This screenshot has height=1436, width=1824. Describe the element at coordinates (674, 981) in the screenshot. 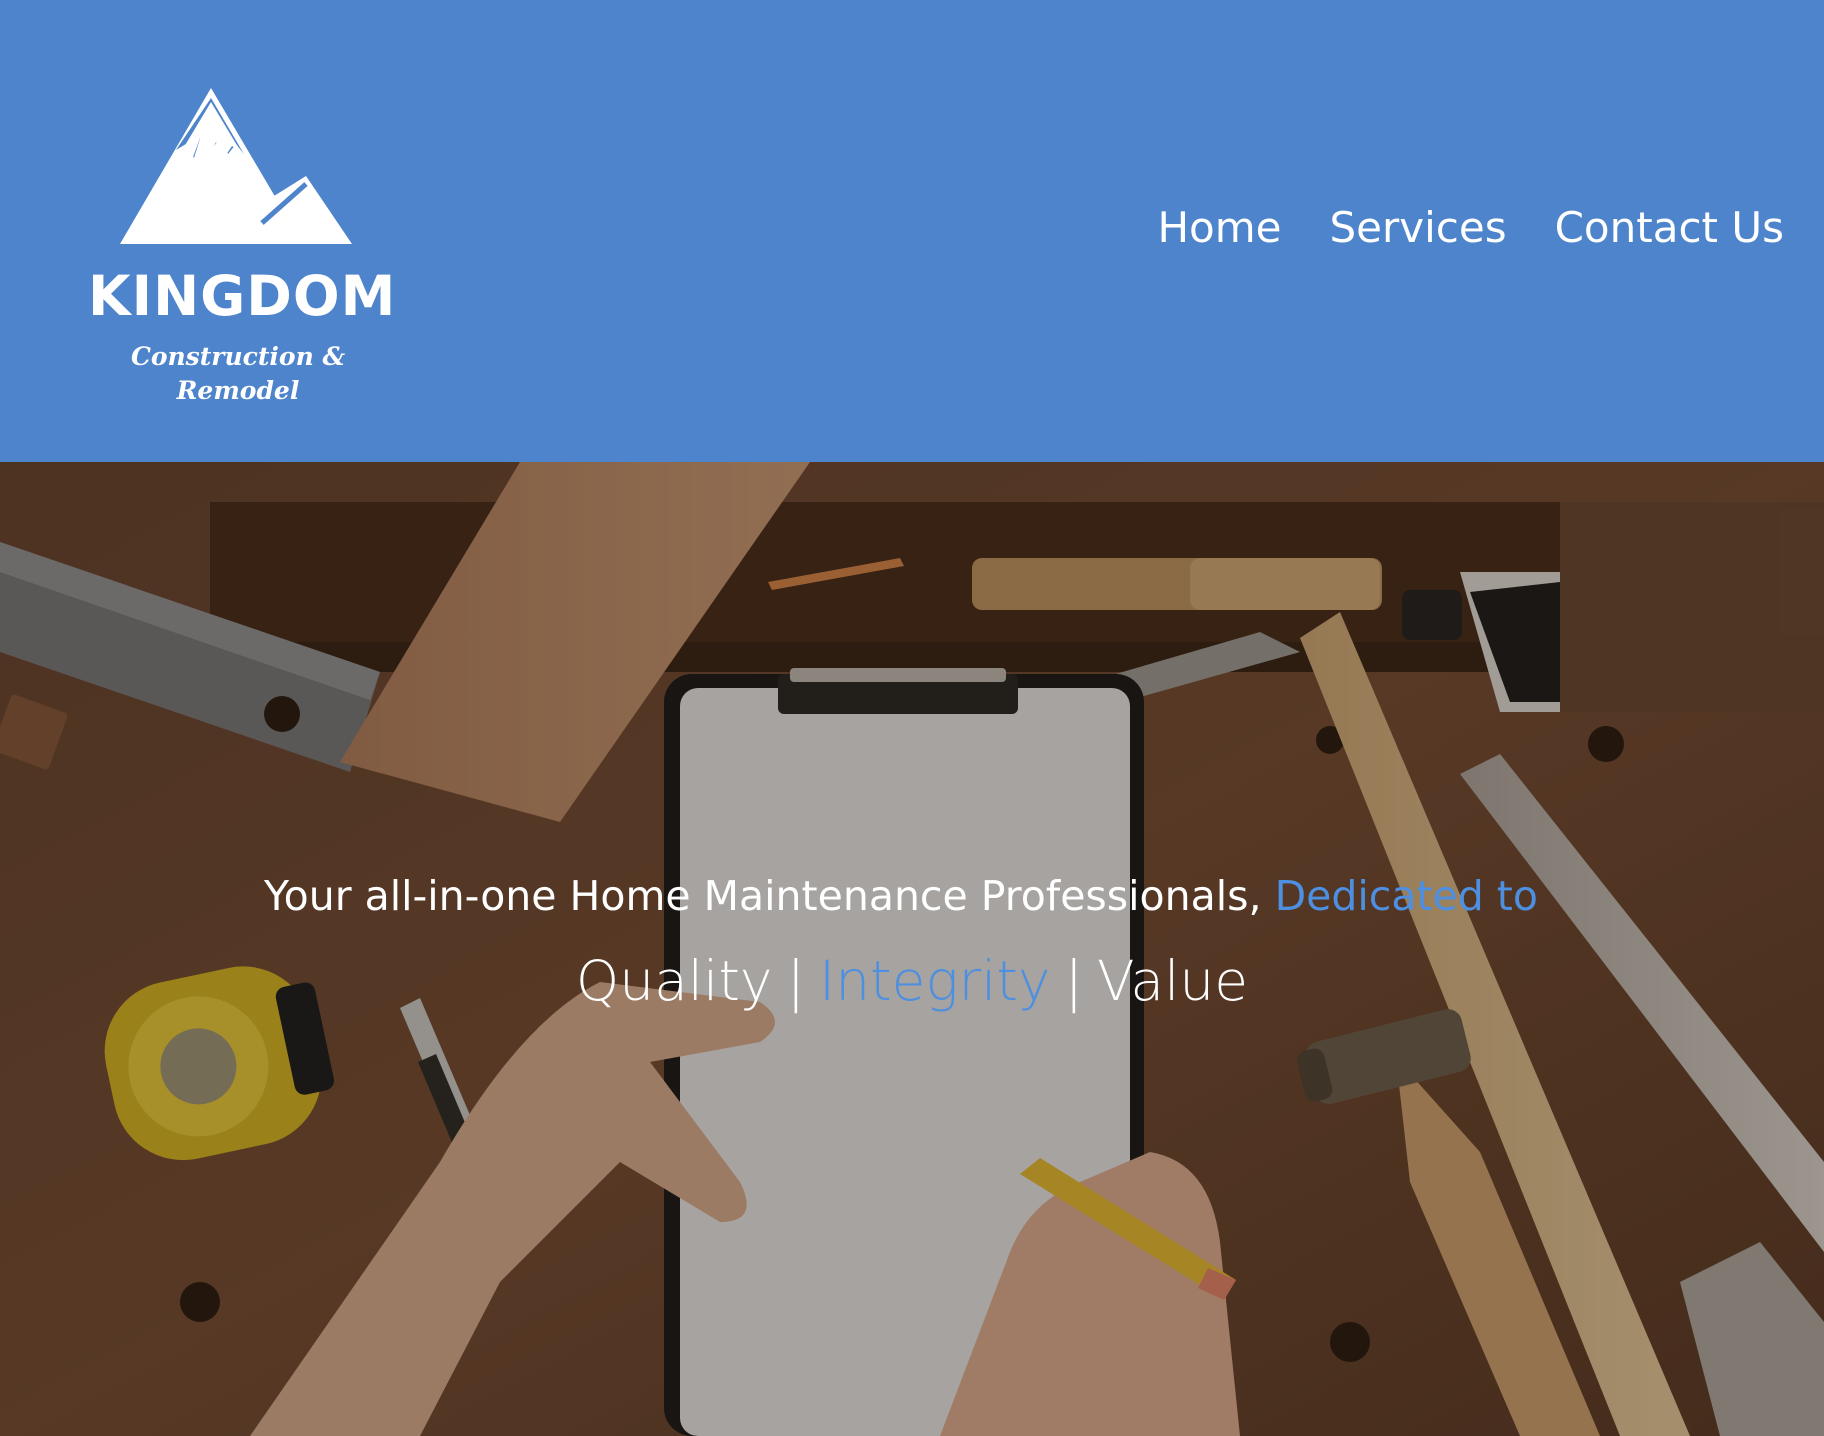

I see `value-quality: Quality` at that location.